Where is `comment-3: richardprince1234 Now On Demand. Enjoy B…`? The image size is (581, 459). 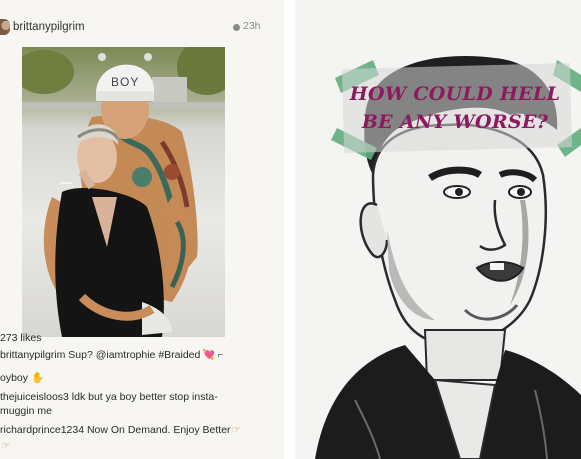
comment-3: richardprince1234 Now On Demand. Enjoy B… is located at coordinates (120, 430).